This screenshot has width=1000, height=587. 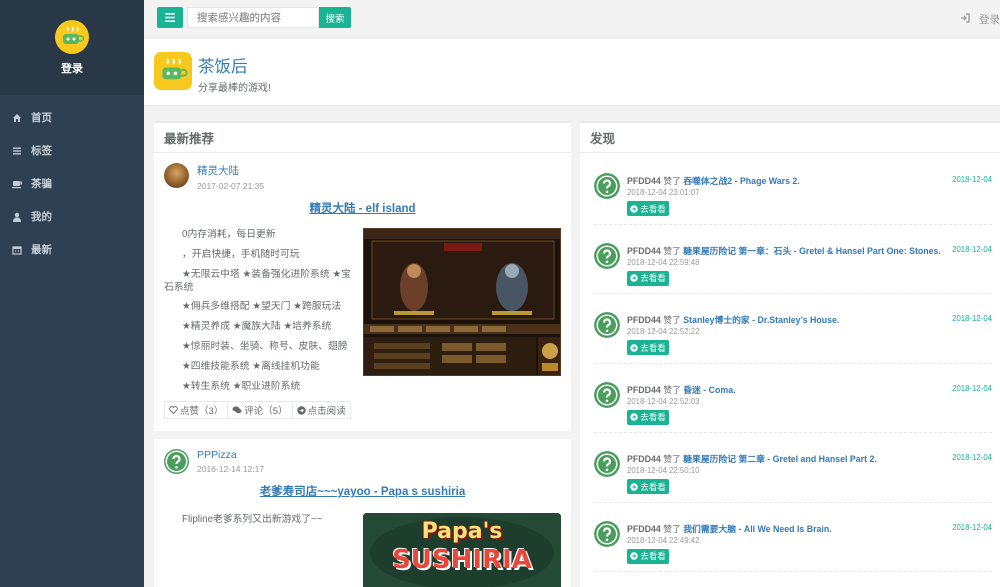 I want to click on hamburger-icon, so click(x=170, y=17).